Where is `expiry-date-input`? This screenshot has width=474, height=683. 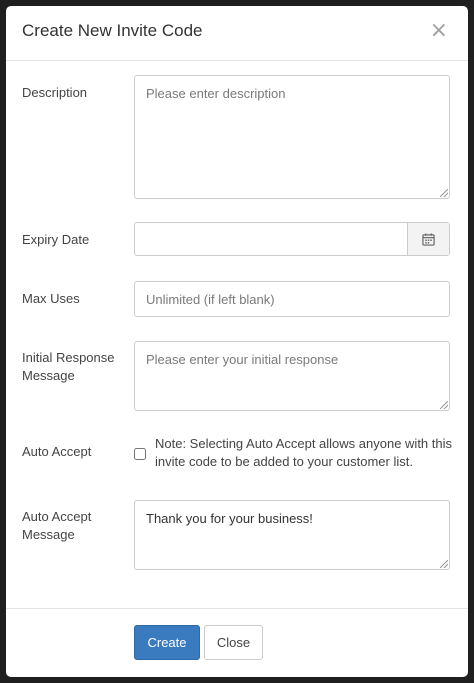
expiry-date-input is located at coordinates (271, 239).